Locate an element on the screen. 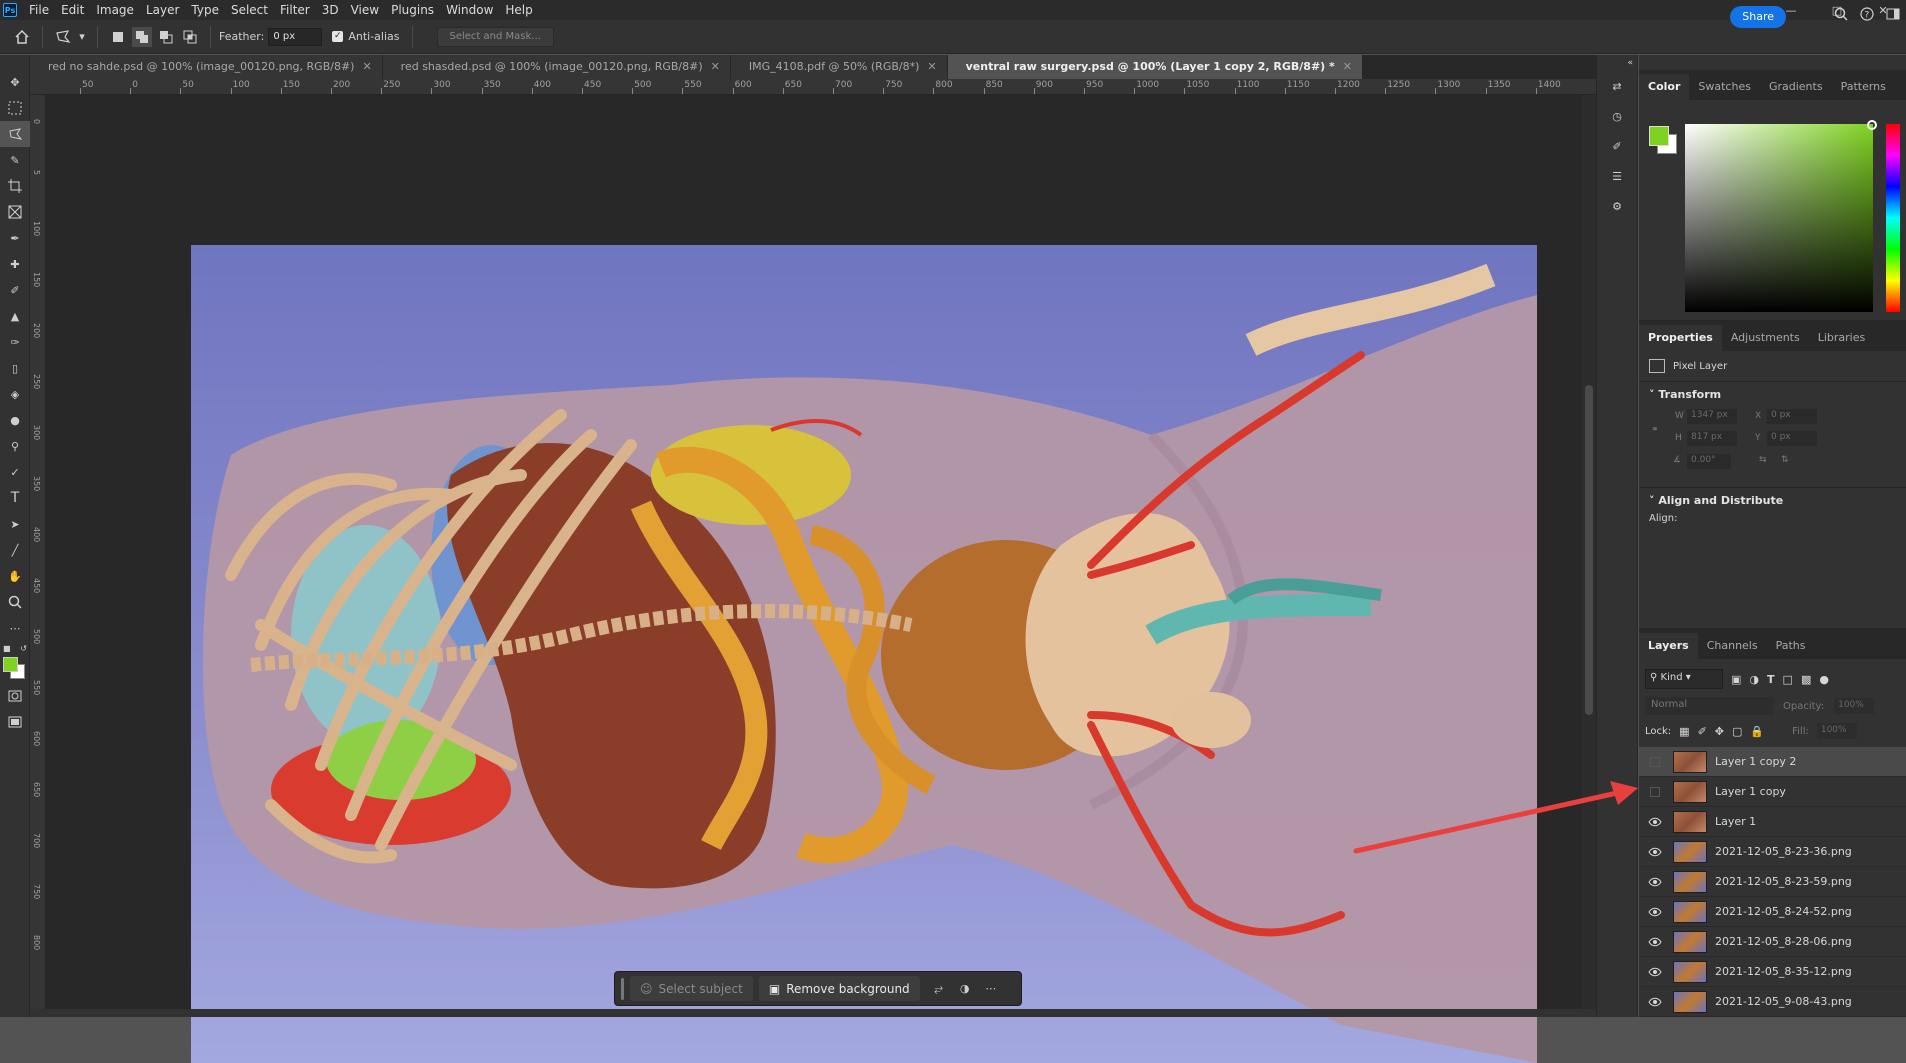  menu-window: Window is located at coordinates (469, 10).